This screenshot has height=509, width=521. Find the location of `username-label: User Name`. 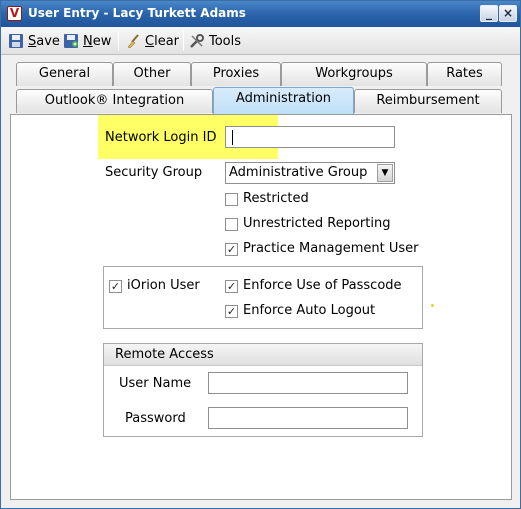

username-label: User Name is located at coordinates (155, 383).